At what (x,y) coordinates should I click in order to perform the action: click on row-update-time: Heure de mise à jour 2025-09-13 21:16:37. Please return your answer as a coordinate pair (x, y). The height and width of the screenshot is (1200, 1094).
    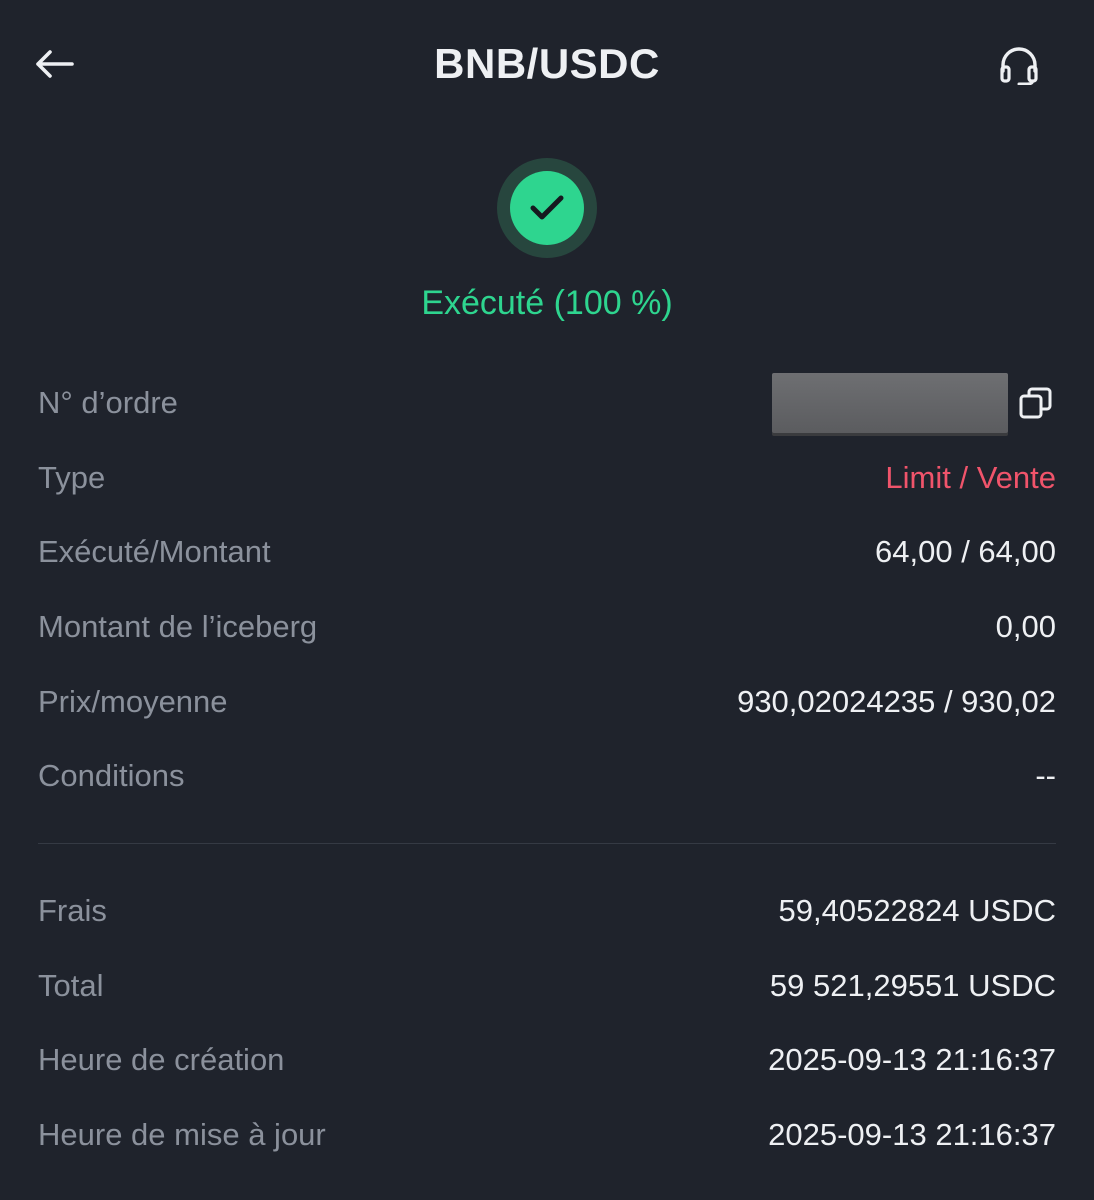
    Looking at the image, I should click on (547, 1135).